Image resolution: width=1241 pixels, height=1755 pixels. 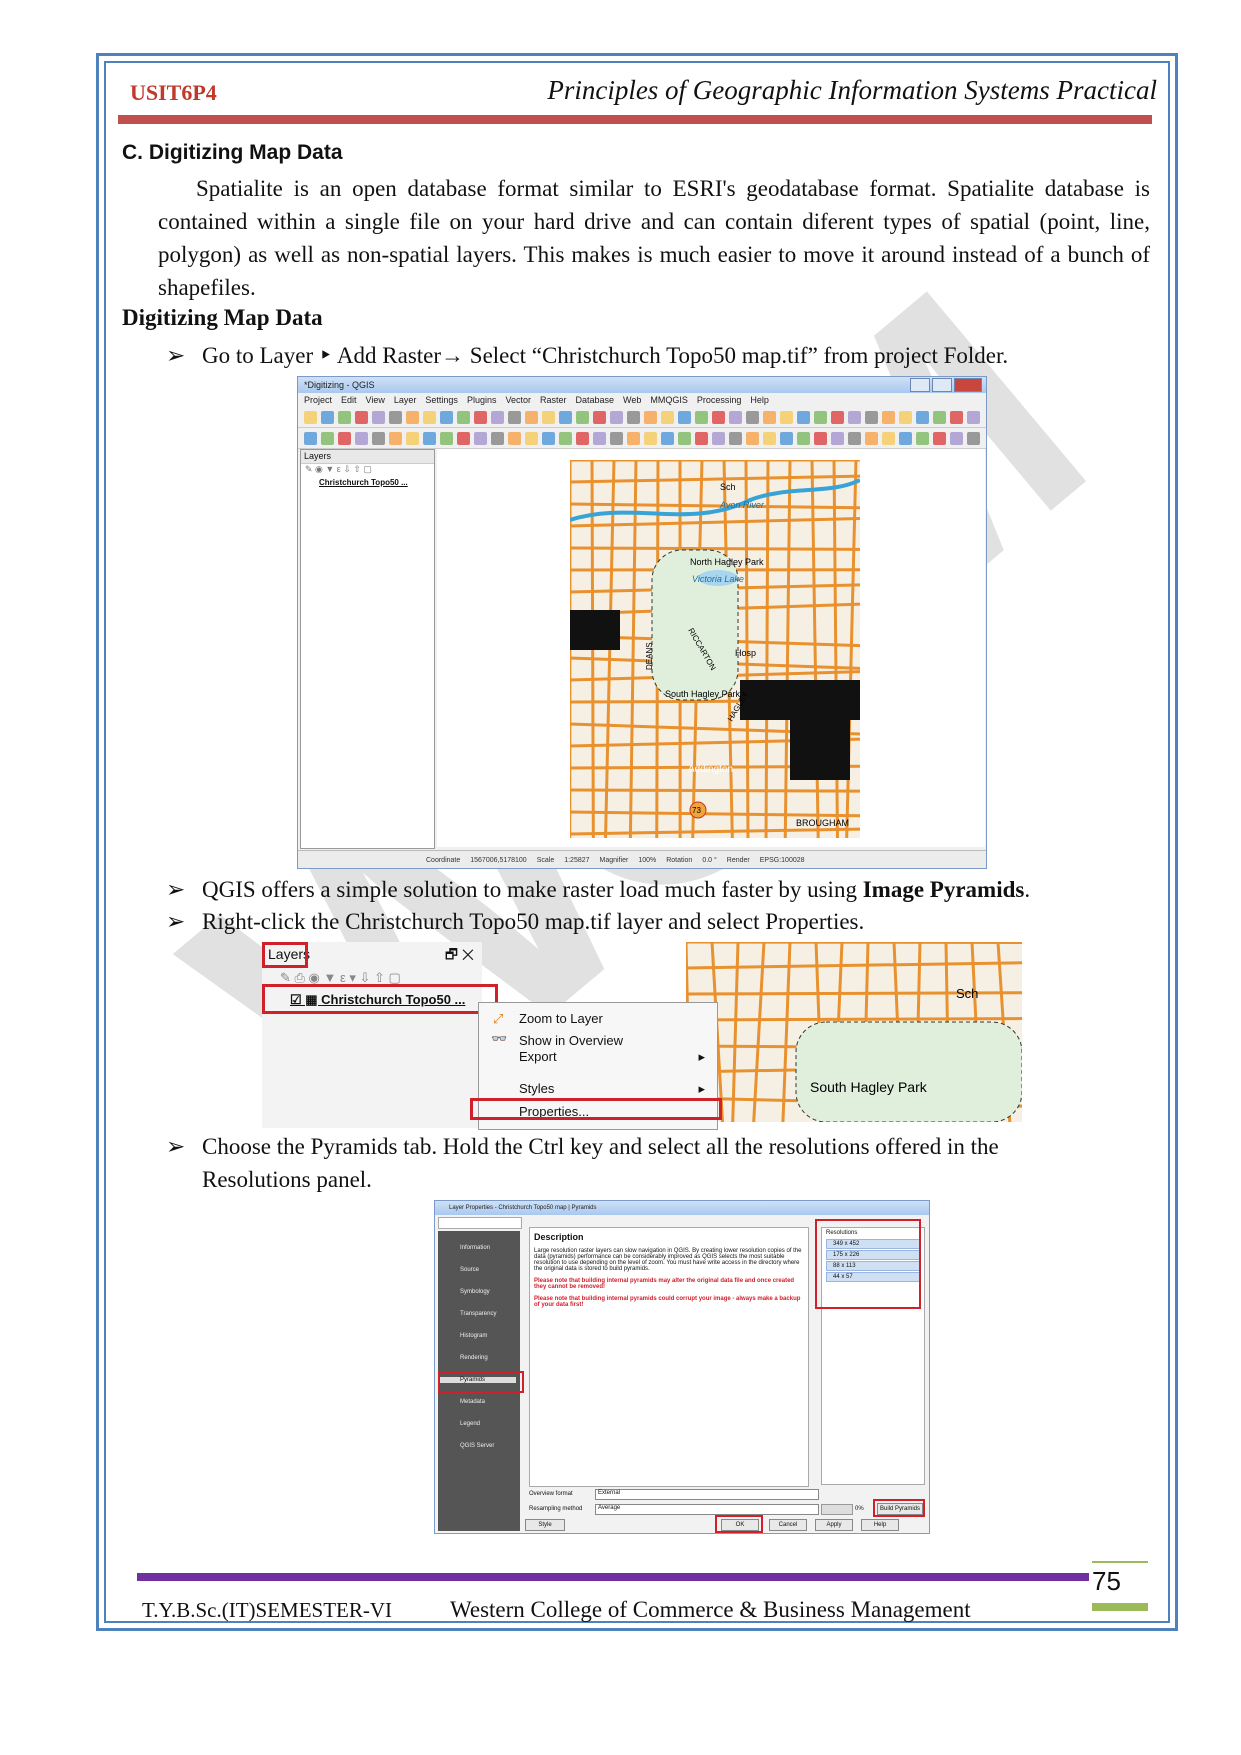 What do you see at coordinates (318, 400) in the screenshot?
I see `menu-project: Project` at bounding box center [318, 400].